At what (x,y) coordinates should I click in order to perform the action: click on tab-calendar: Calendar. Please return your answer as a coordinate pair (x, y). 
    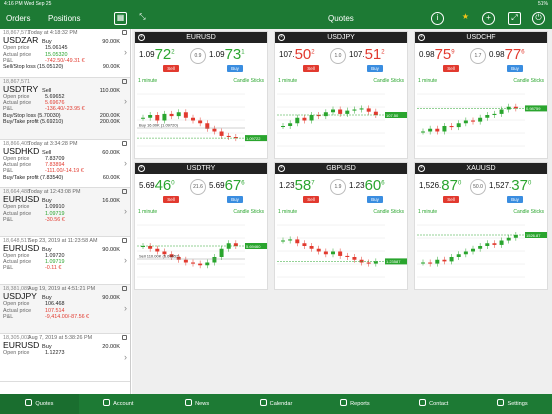
    Looking at the image, I should click on (276, 404).